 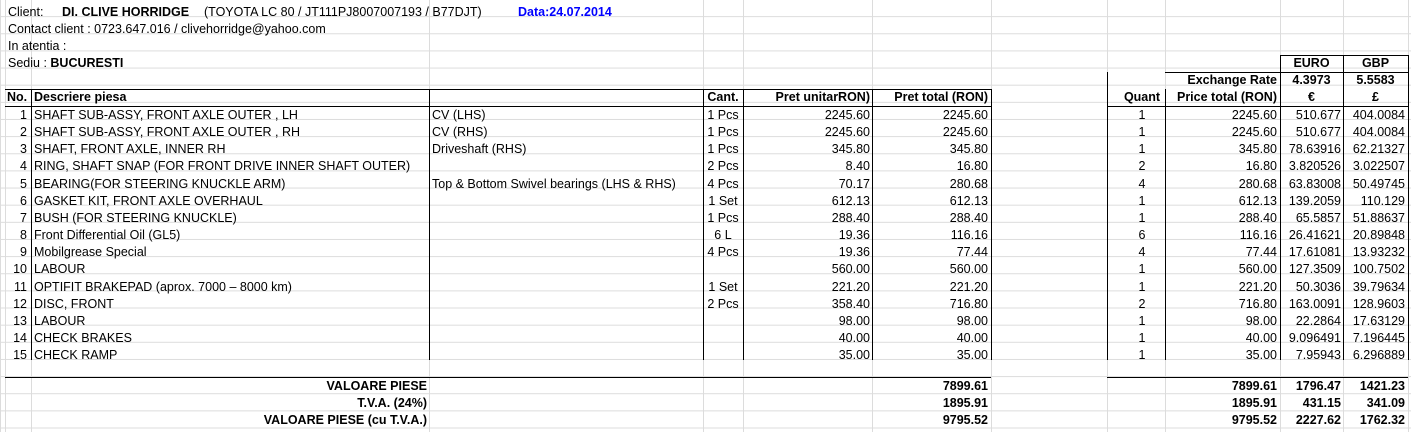 I want to click on row-unit-price: 612.13, so click(x=850, y=200).